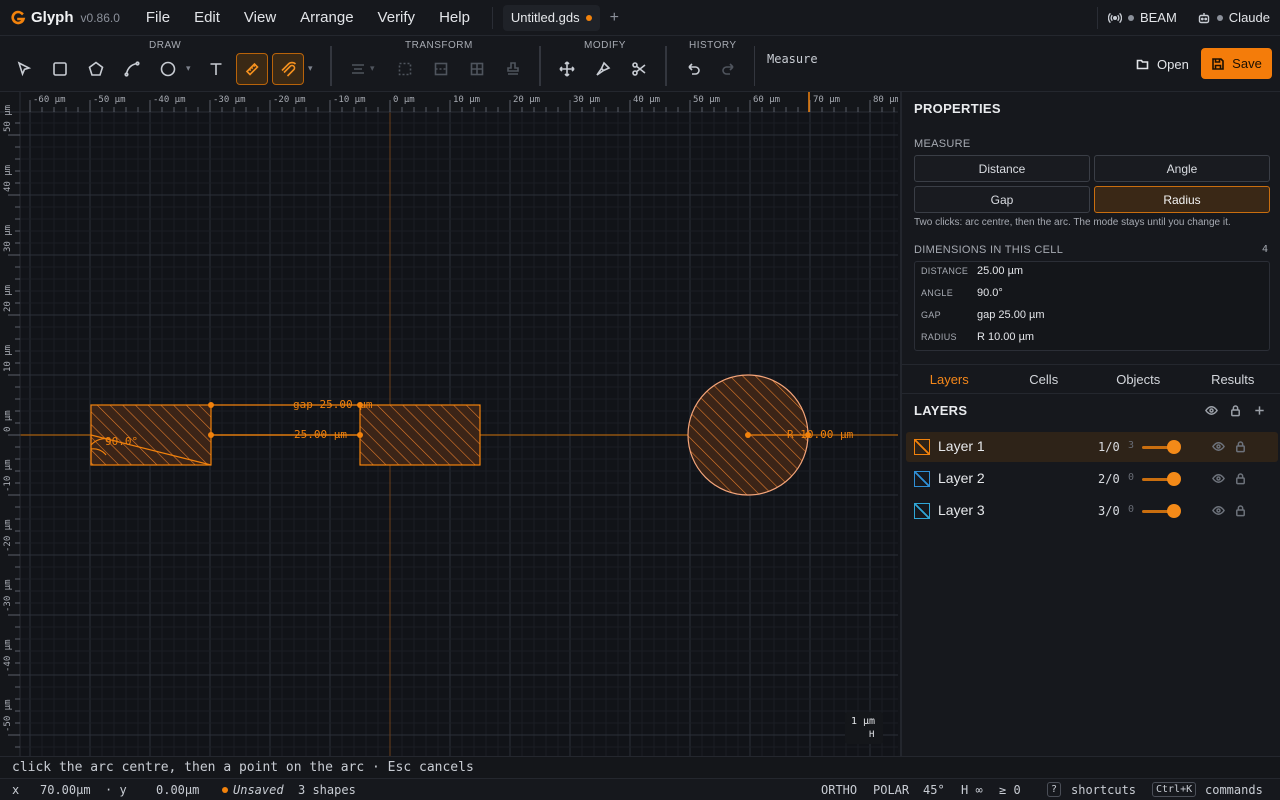  Describe the element at coordinates (1130, 17) in the screenshot. I see `beam-dot` at that location.